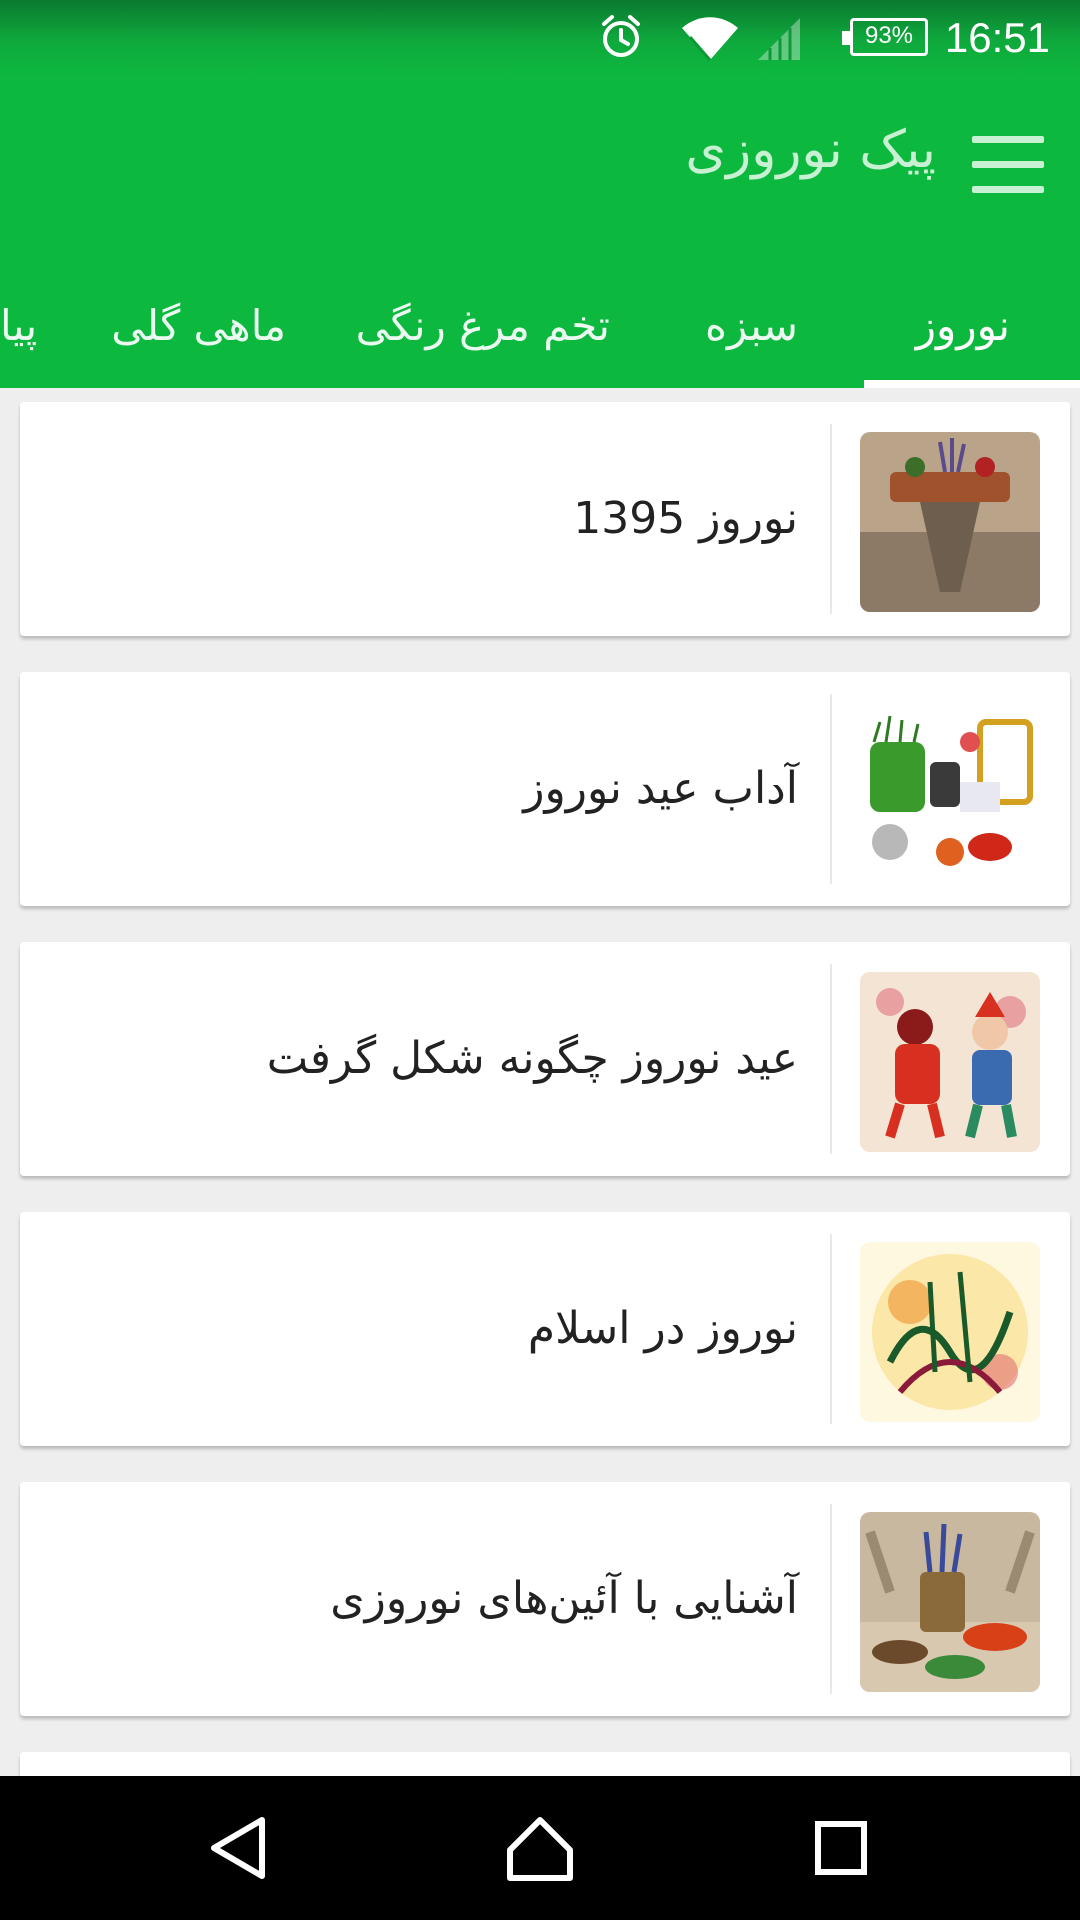 Image resolution: width=1080 pixels, height=1920 pixels. Describe the element at coordinates (532, 1058) in the screenshot. I see `card-title: عید نوروز چگونه شکل گرفت` at that location.